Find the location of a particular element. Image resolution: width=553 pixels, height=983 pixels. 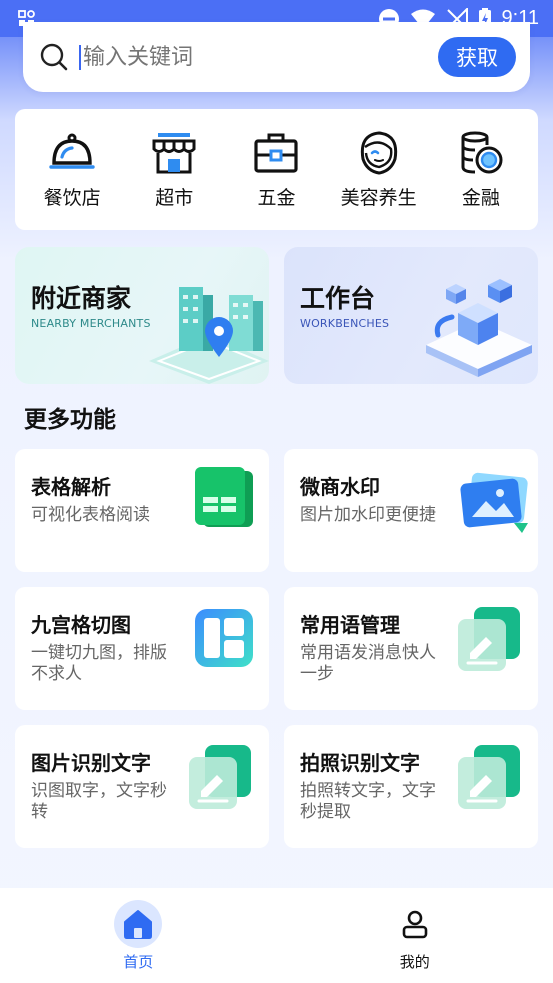

category-supermarket: 超市 is located at coordinates (174, 169).